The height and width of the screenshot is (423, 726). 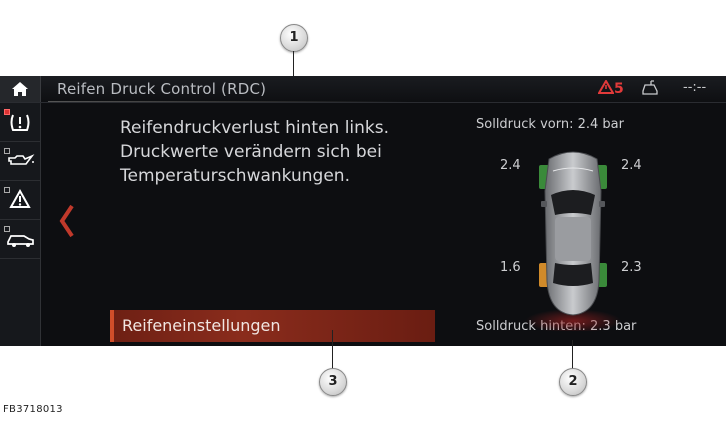 I want to click on home-button, so click(x=20, y=89).